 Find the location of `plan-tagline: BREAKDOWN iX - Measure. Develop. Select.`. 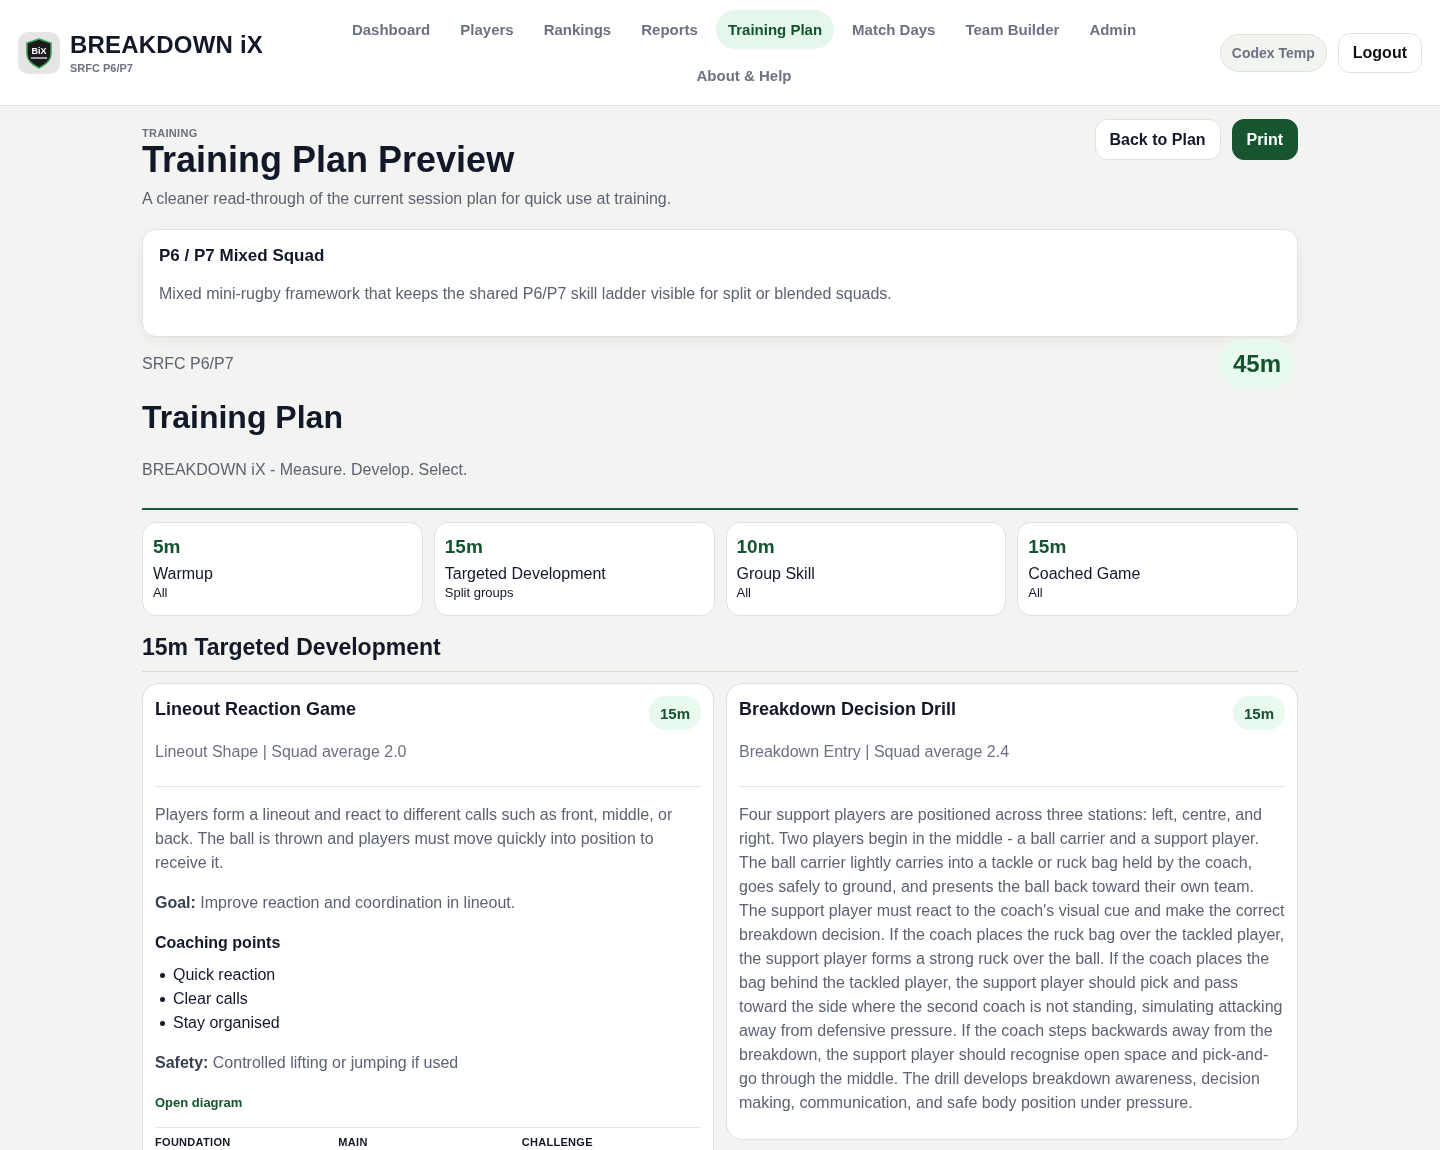

plan-tagline: BREAKDOWN iX - Measure. Develop. Select. is located at coordinates (305, 470).